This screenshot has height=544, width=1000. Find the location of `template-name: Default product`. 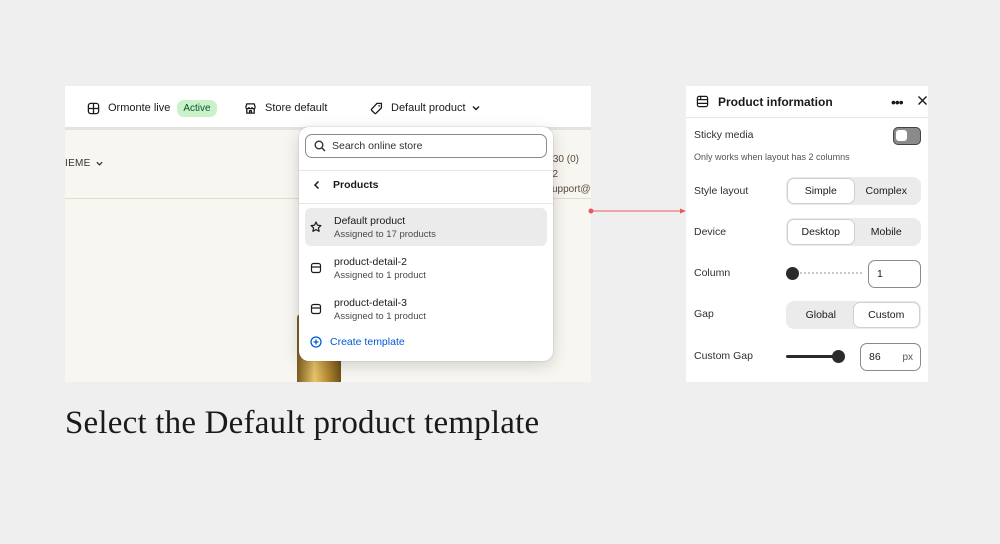

template-name: Default product is located at coordinates (428, 108).